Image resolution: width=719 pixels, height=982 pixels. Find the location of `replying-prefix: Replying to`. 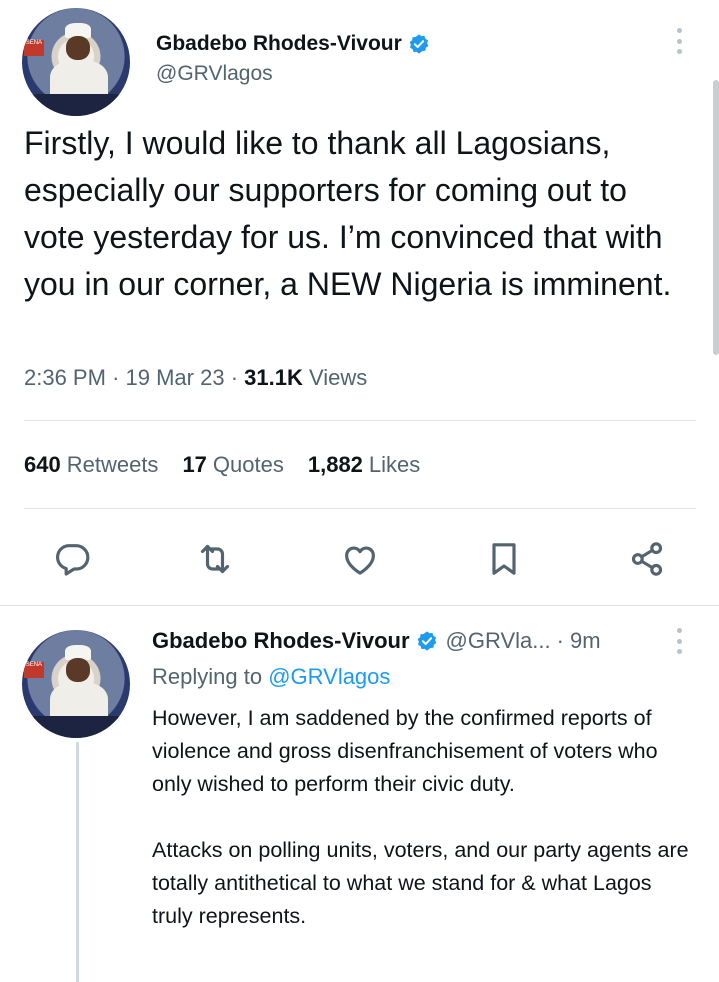

replying-prefix: Replying to is located at coordinates (207, 676).